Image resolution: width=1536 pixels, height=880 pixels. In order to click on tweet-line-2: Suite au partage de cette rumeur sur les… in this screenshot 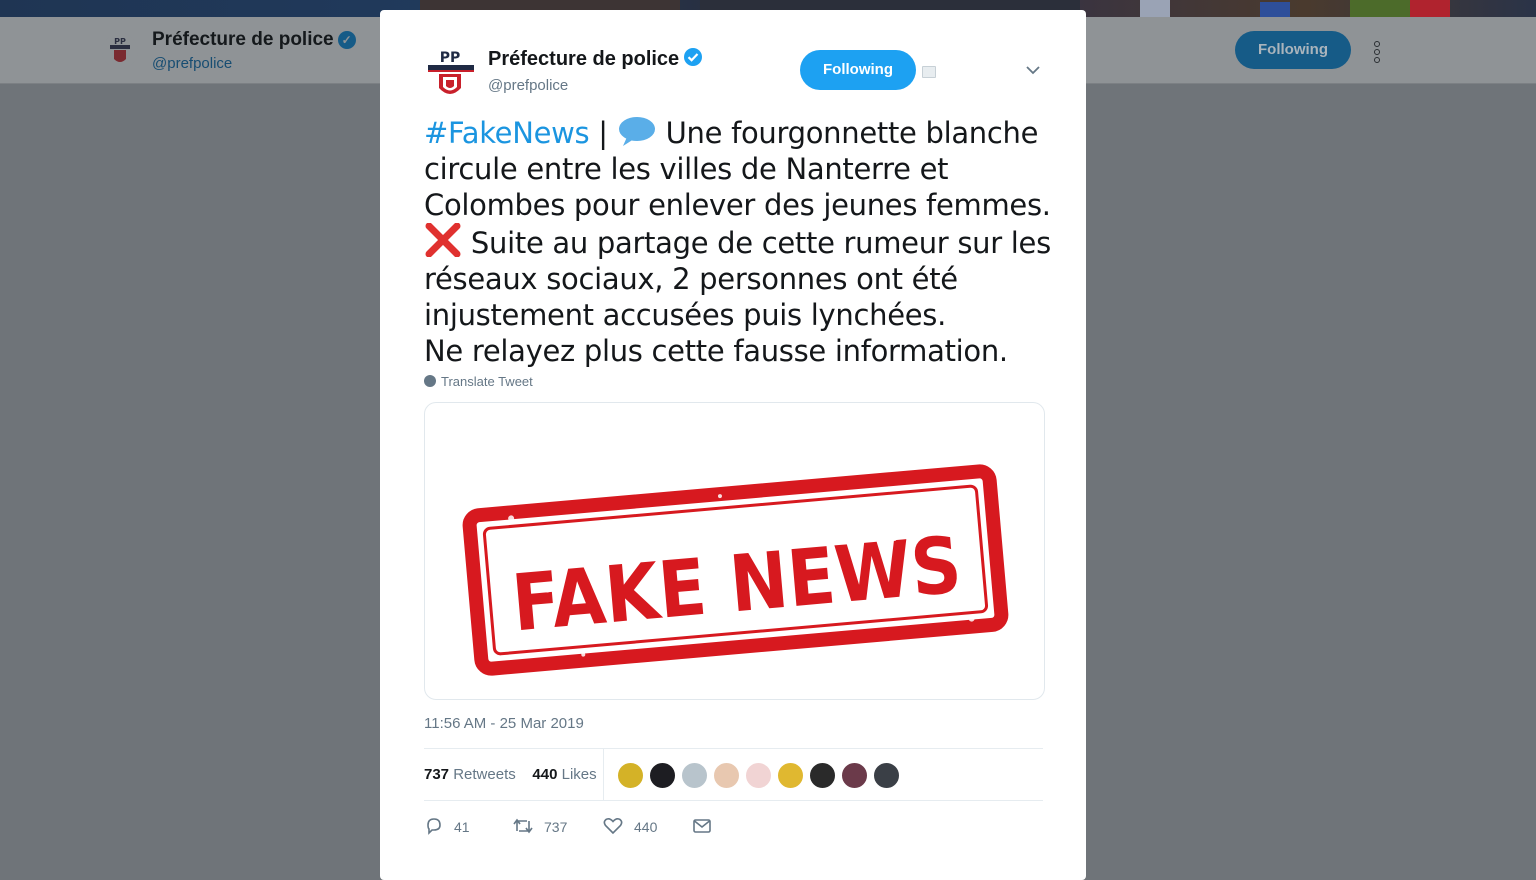, I will do `click(737, 279)`.